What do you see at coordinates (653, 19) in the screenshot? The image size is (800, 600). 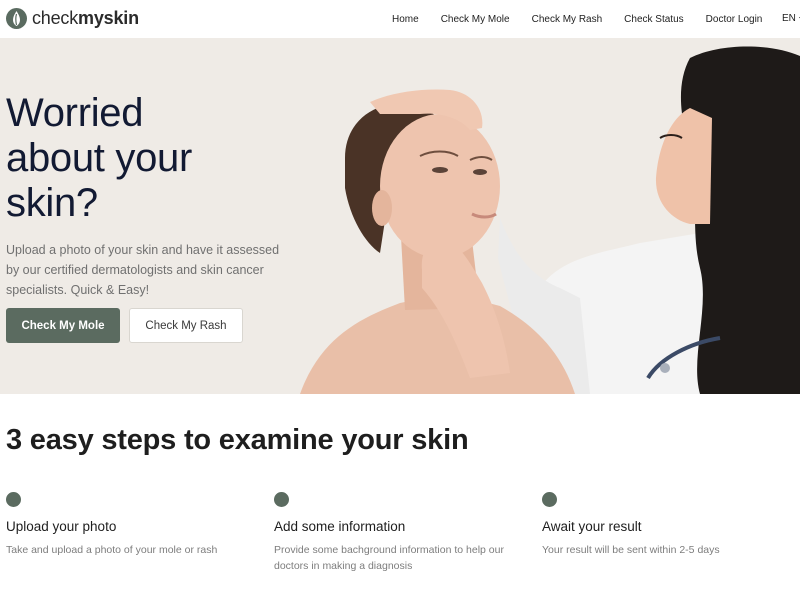 I see `nav-check-status: Check Status` at bounding box center [653, 19].